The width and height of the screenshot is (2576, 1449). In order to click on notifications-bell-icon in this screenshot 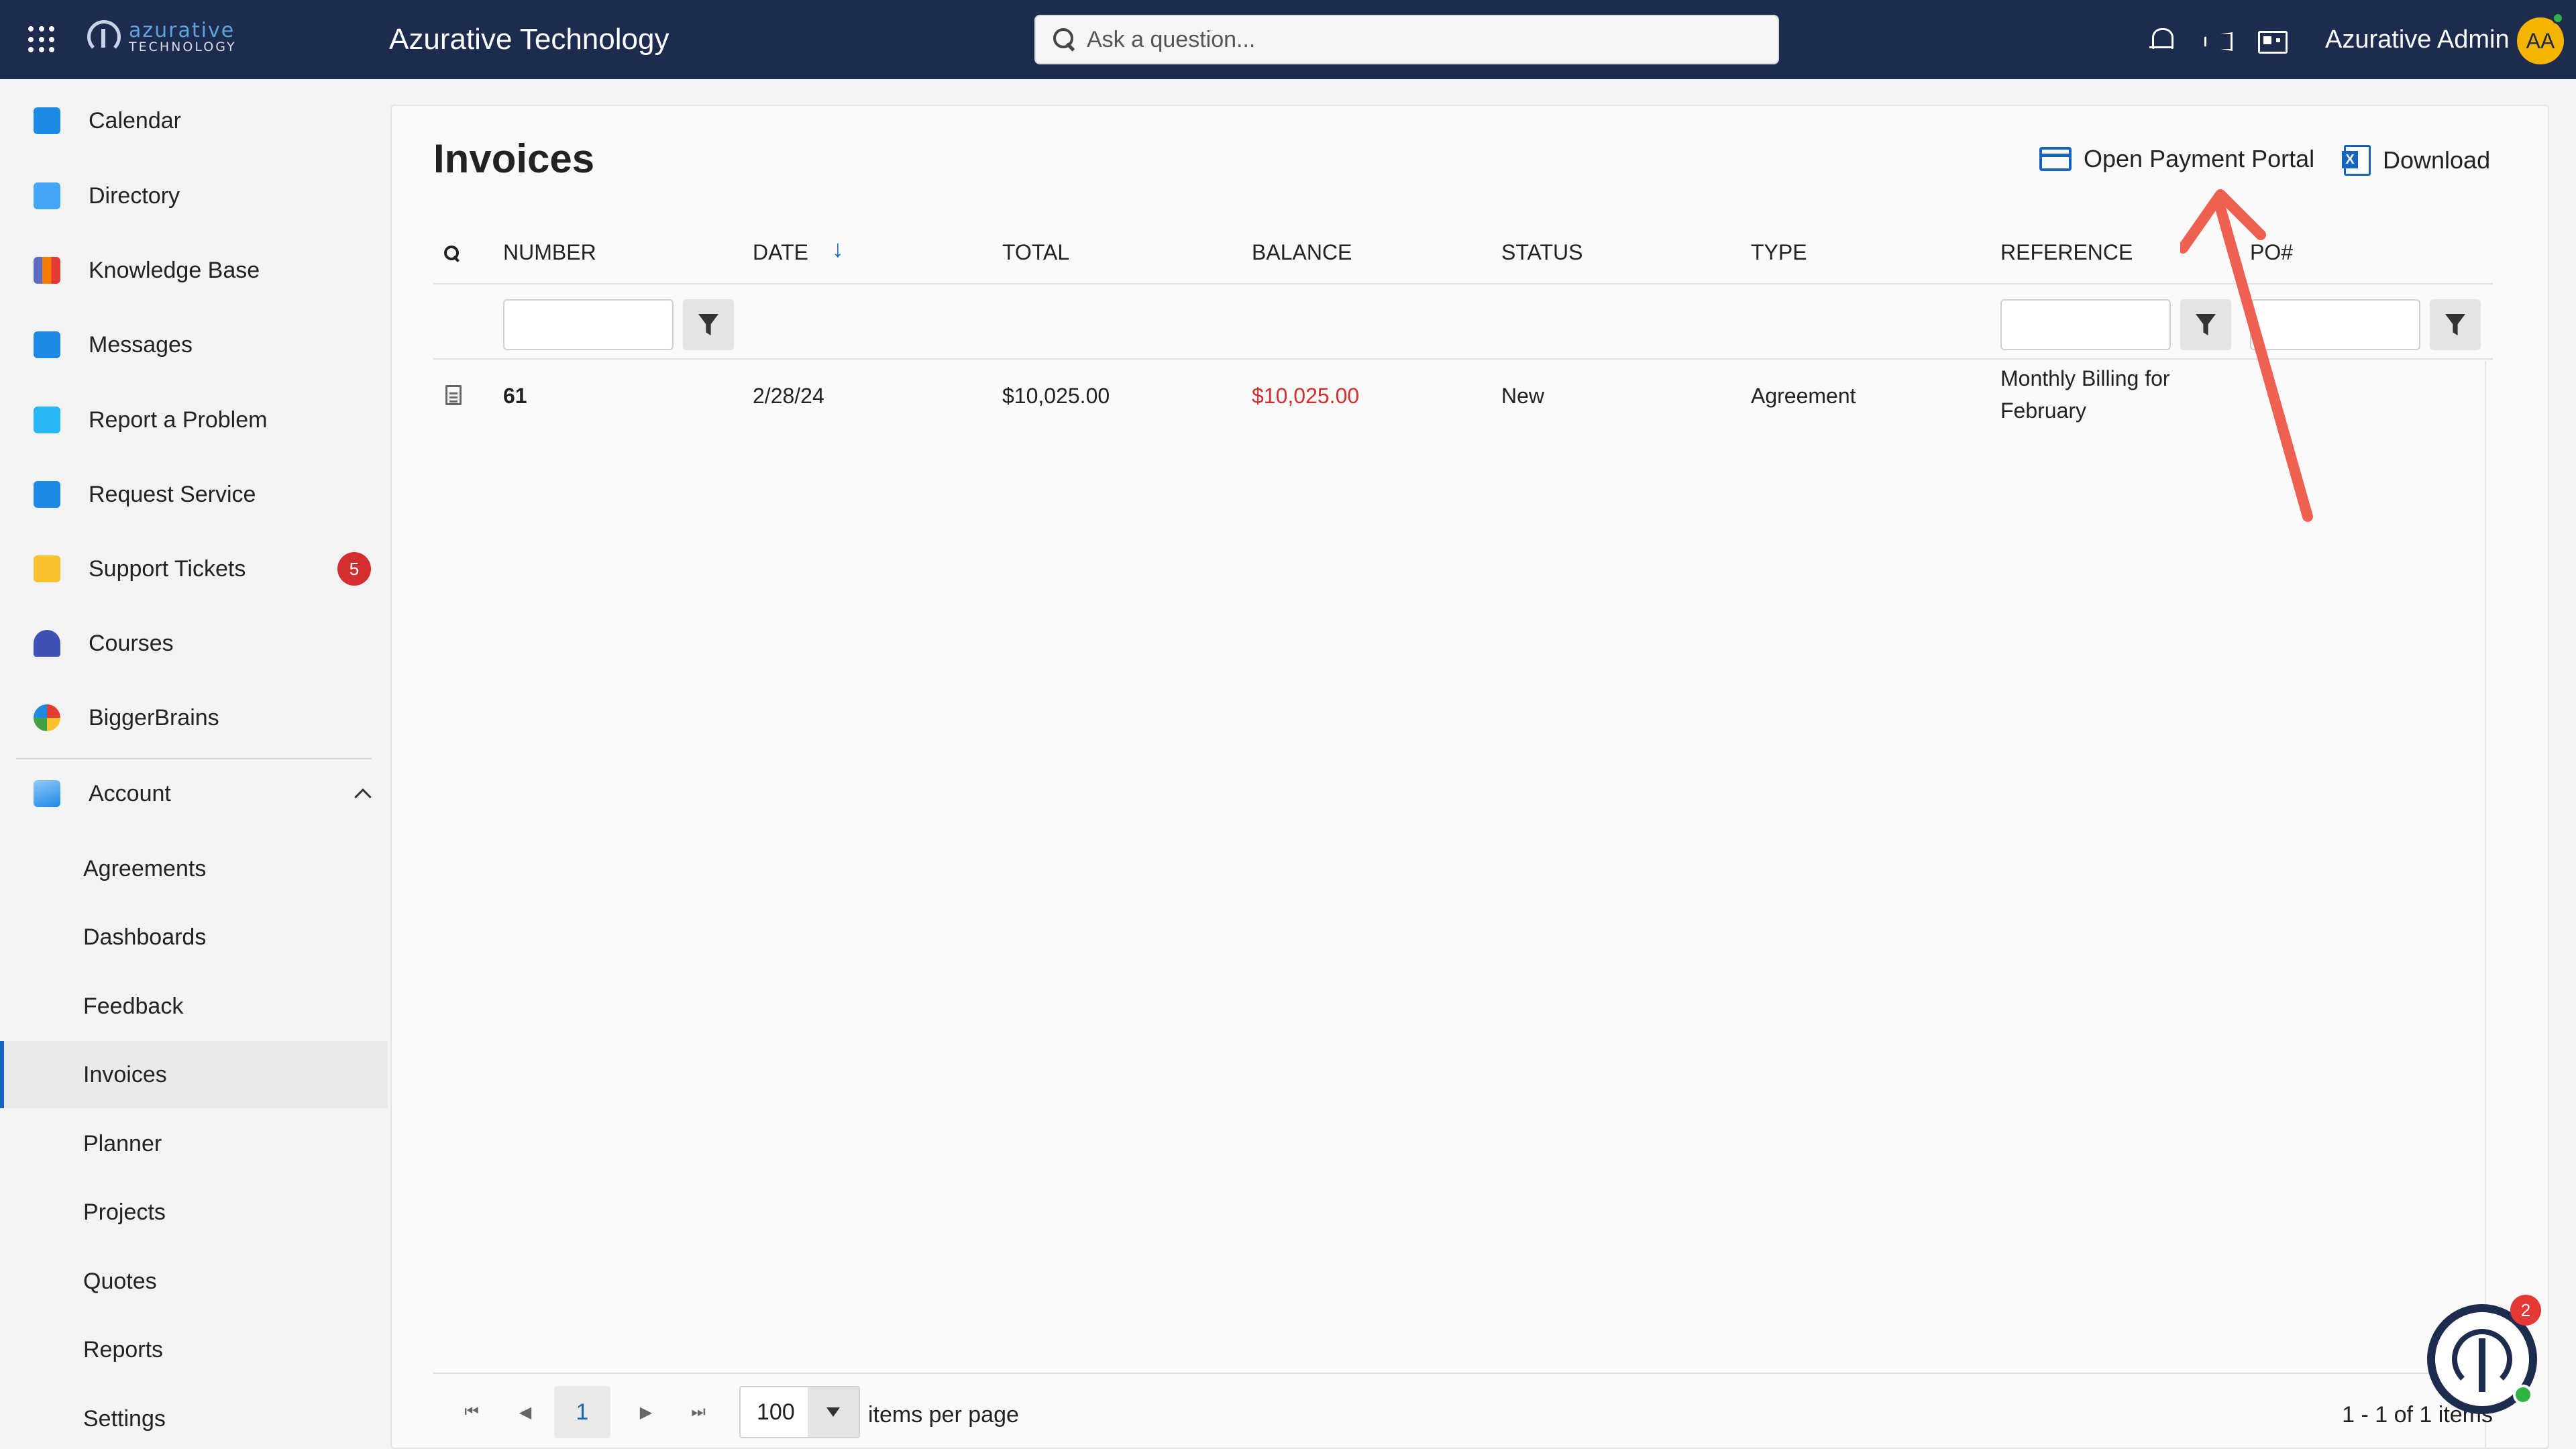, I will do `click(2161, 40)`.